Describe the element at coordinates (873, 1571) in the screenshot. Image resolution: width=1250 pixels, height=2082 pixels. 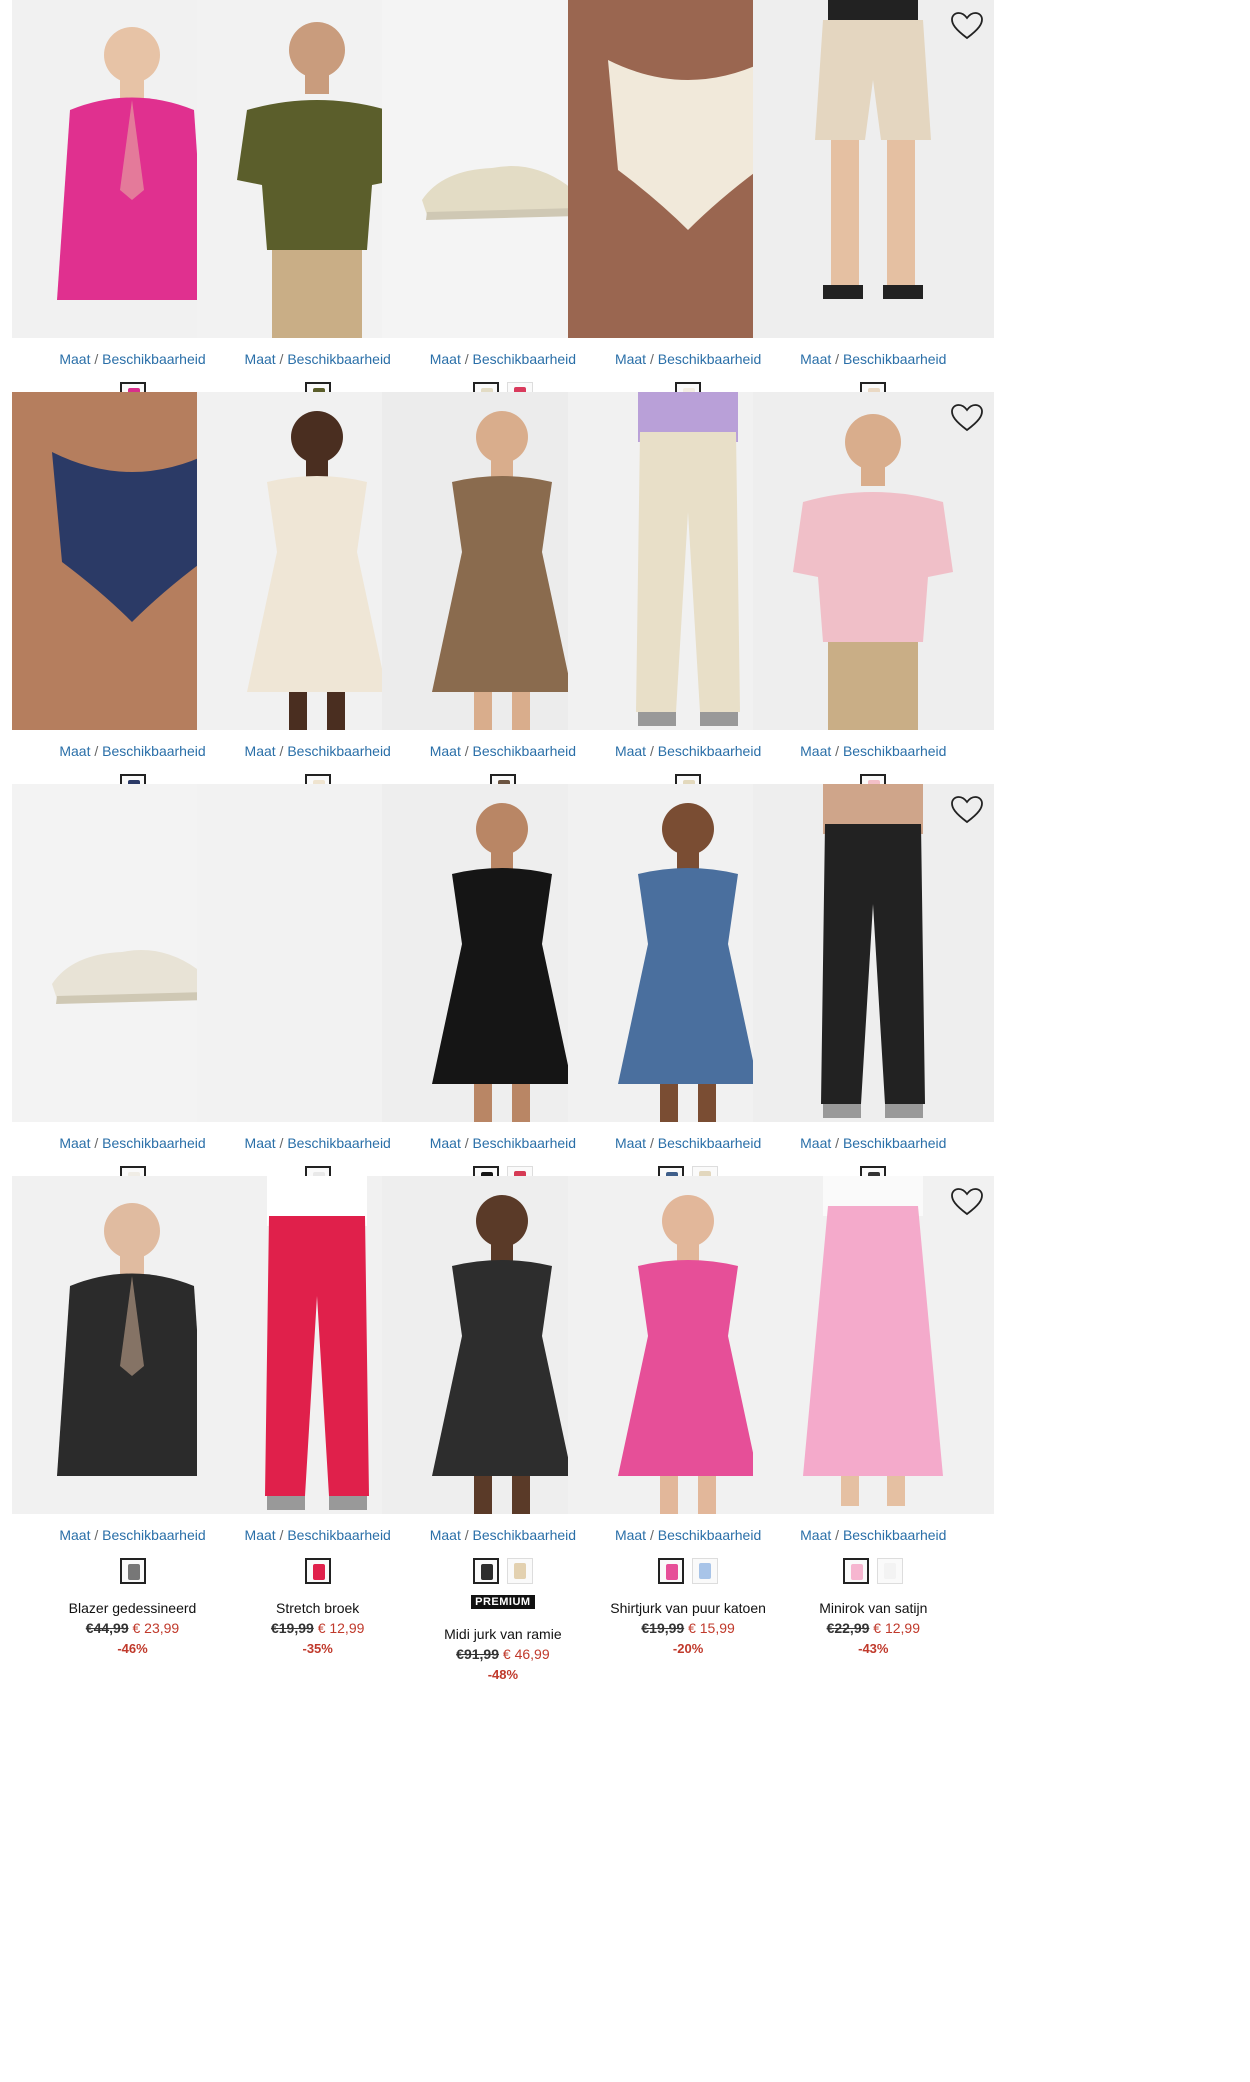
I see `color-swatches` at that location.